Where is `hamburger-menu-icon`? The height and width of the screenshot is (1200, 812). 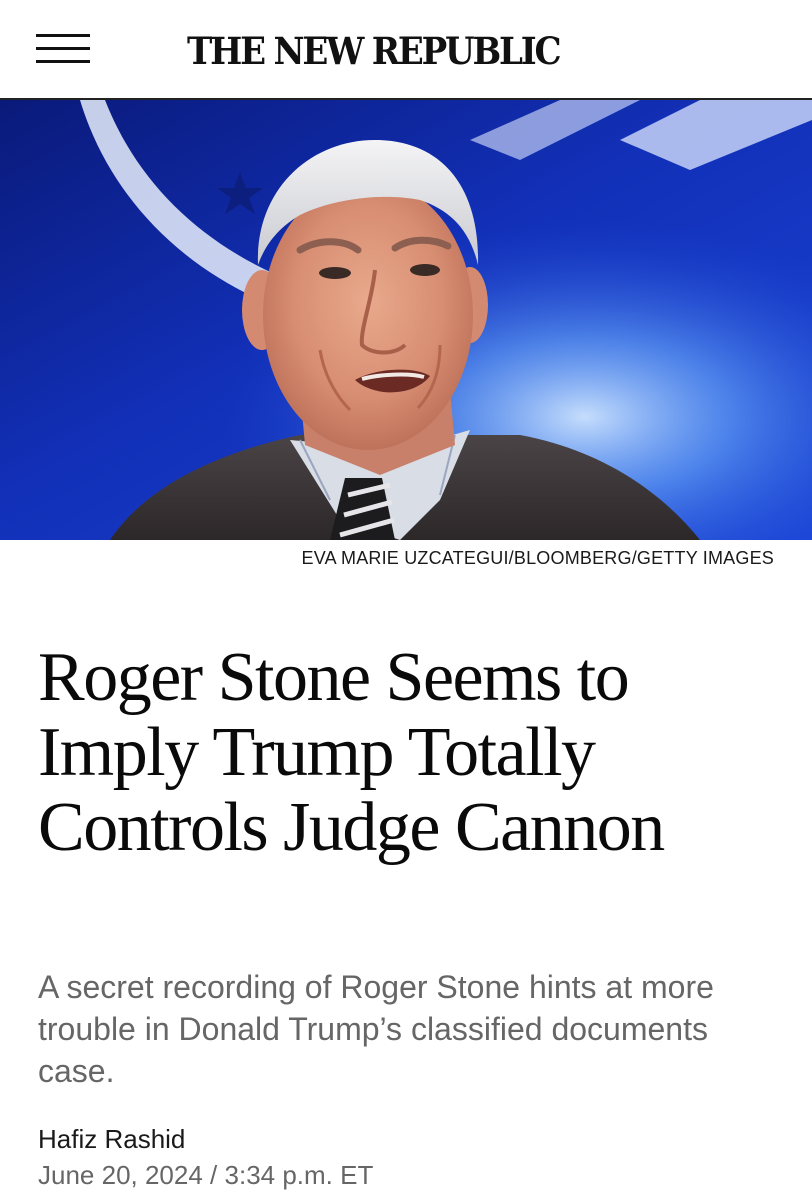
hamburger-menu-icon is located at coordinates (63, 49).